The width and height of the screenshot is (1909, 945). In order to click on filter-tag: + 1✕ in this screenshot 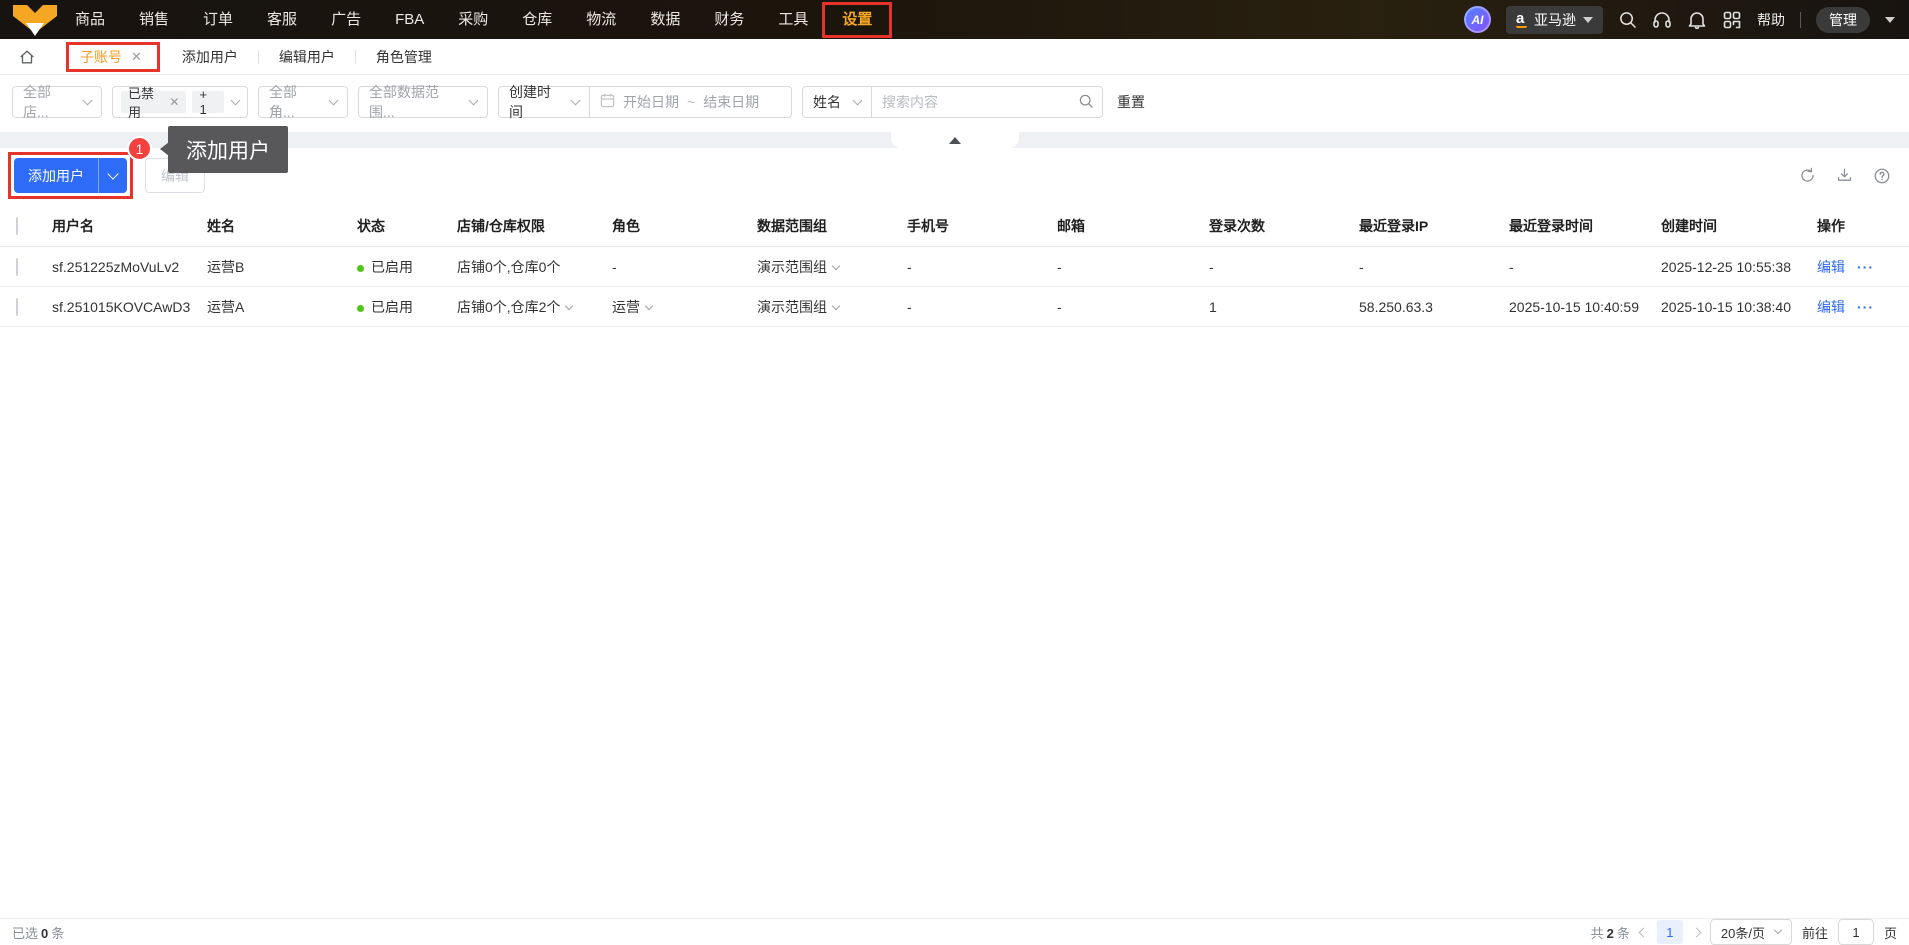, I will do `click(208, 102)`.